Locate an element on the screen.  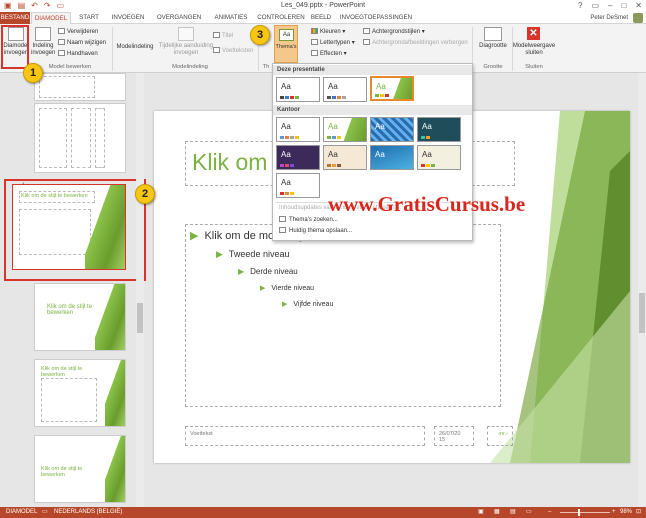
level-2-text: ▶ Tweede niveau is located at coordinates (253, 254).